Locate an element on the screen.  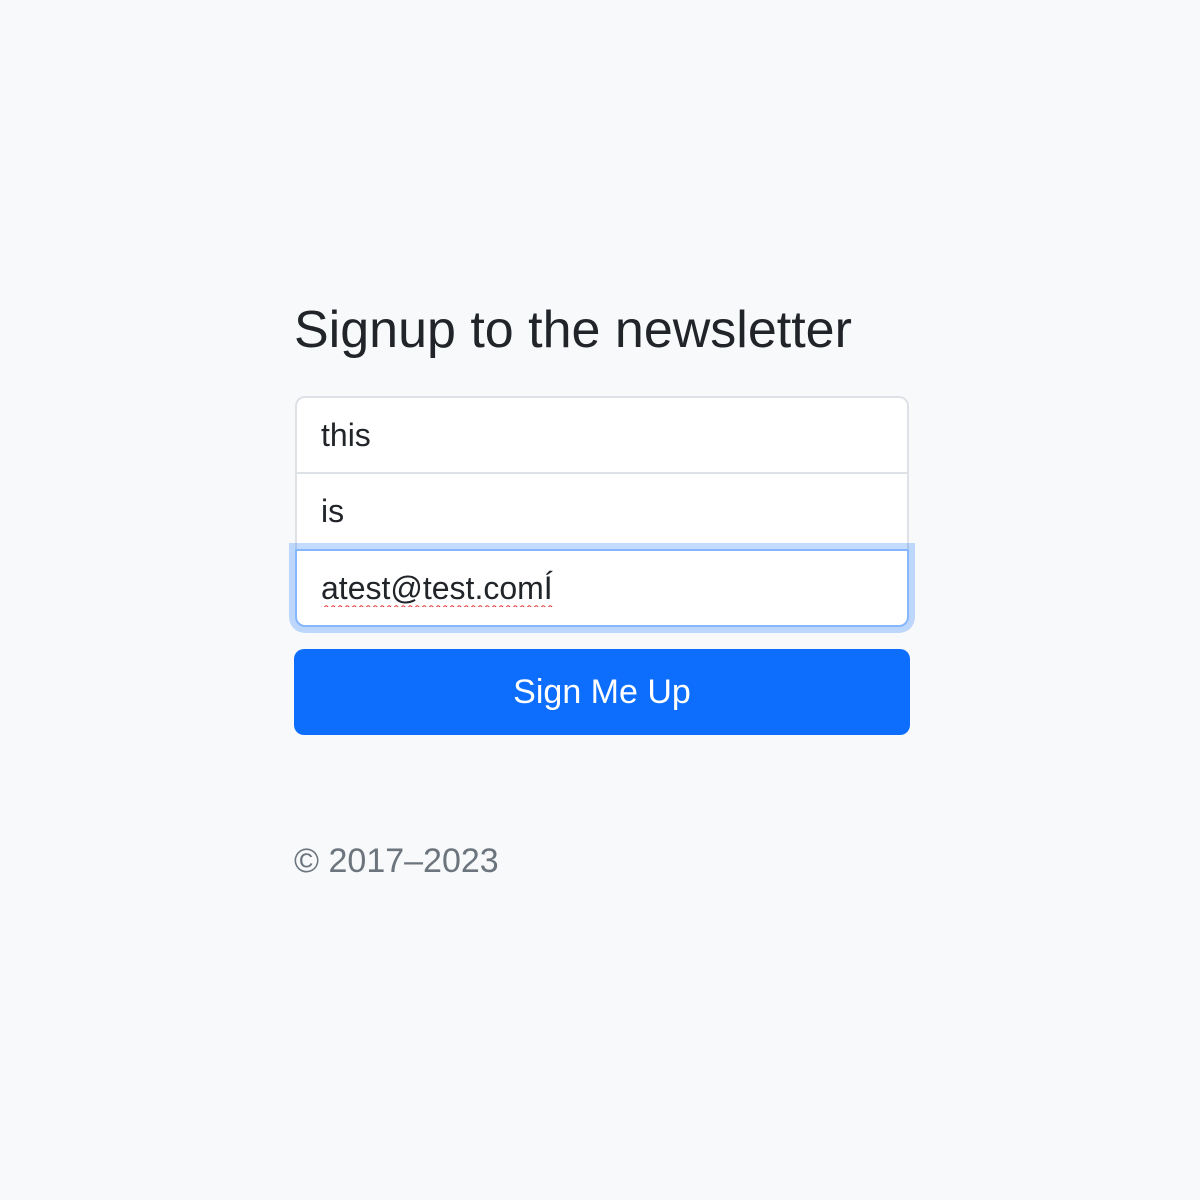
field-group is located at coordinates (602, 511).